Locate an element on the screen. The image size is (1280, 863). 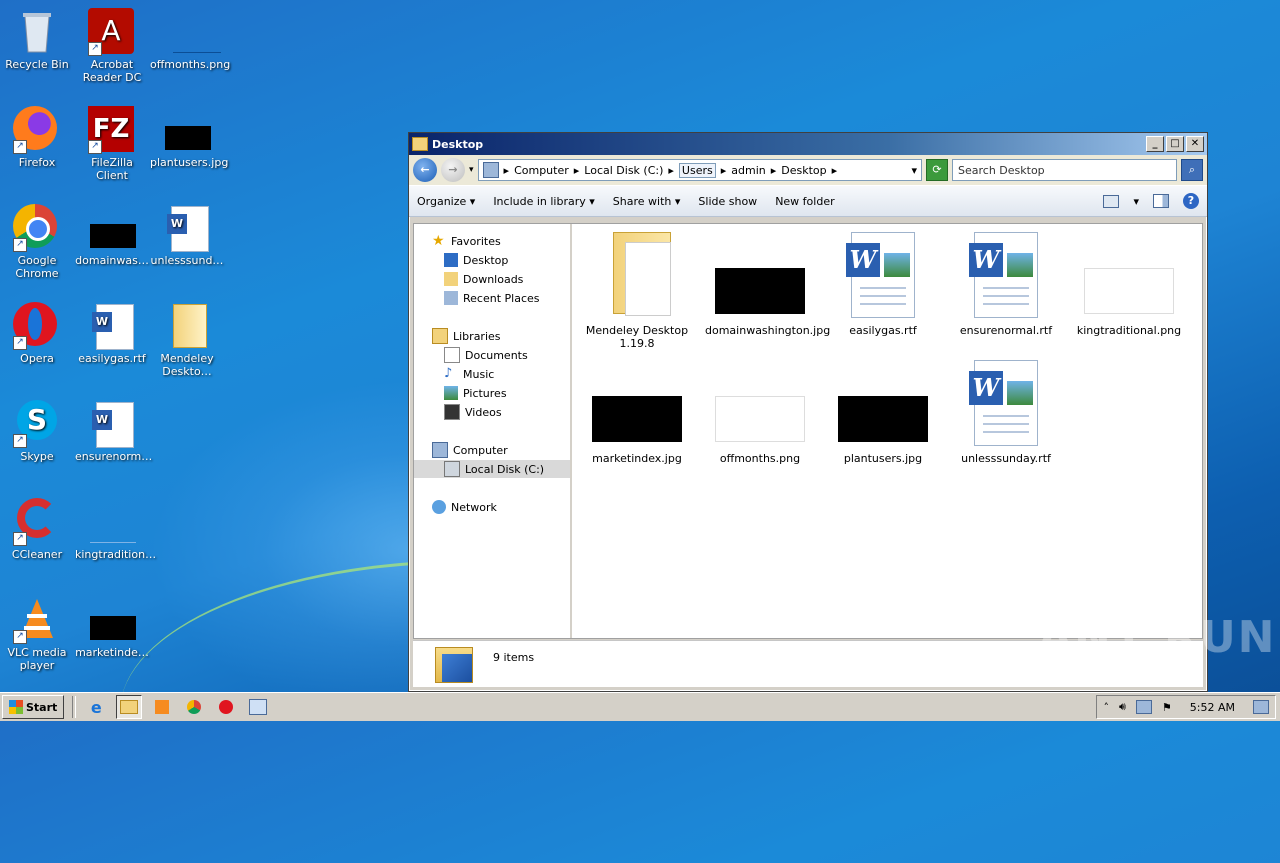
file-item: kingtraditional.png is located at coordinates (1129, 284).